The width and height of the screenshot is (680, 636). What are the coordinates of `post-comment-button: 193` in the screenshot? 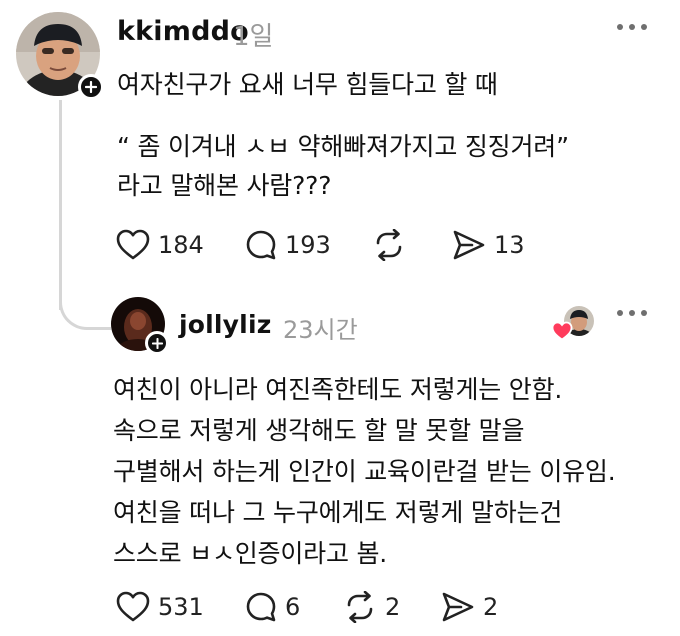 It's located at (288, 245).